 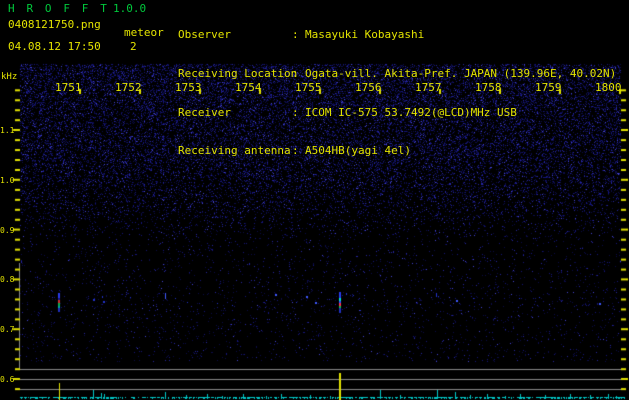 I want to click on freq-tick-label: 0.6, so click(x=7, y=379).